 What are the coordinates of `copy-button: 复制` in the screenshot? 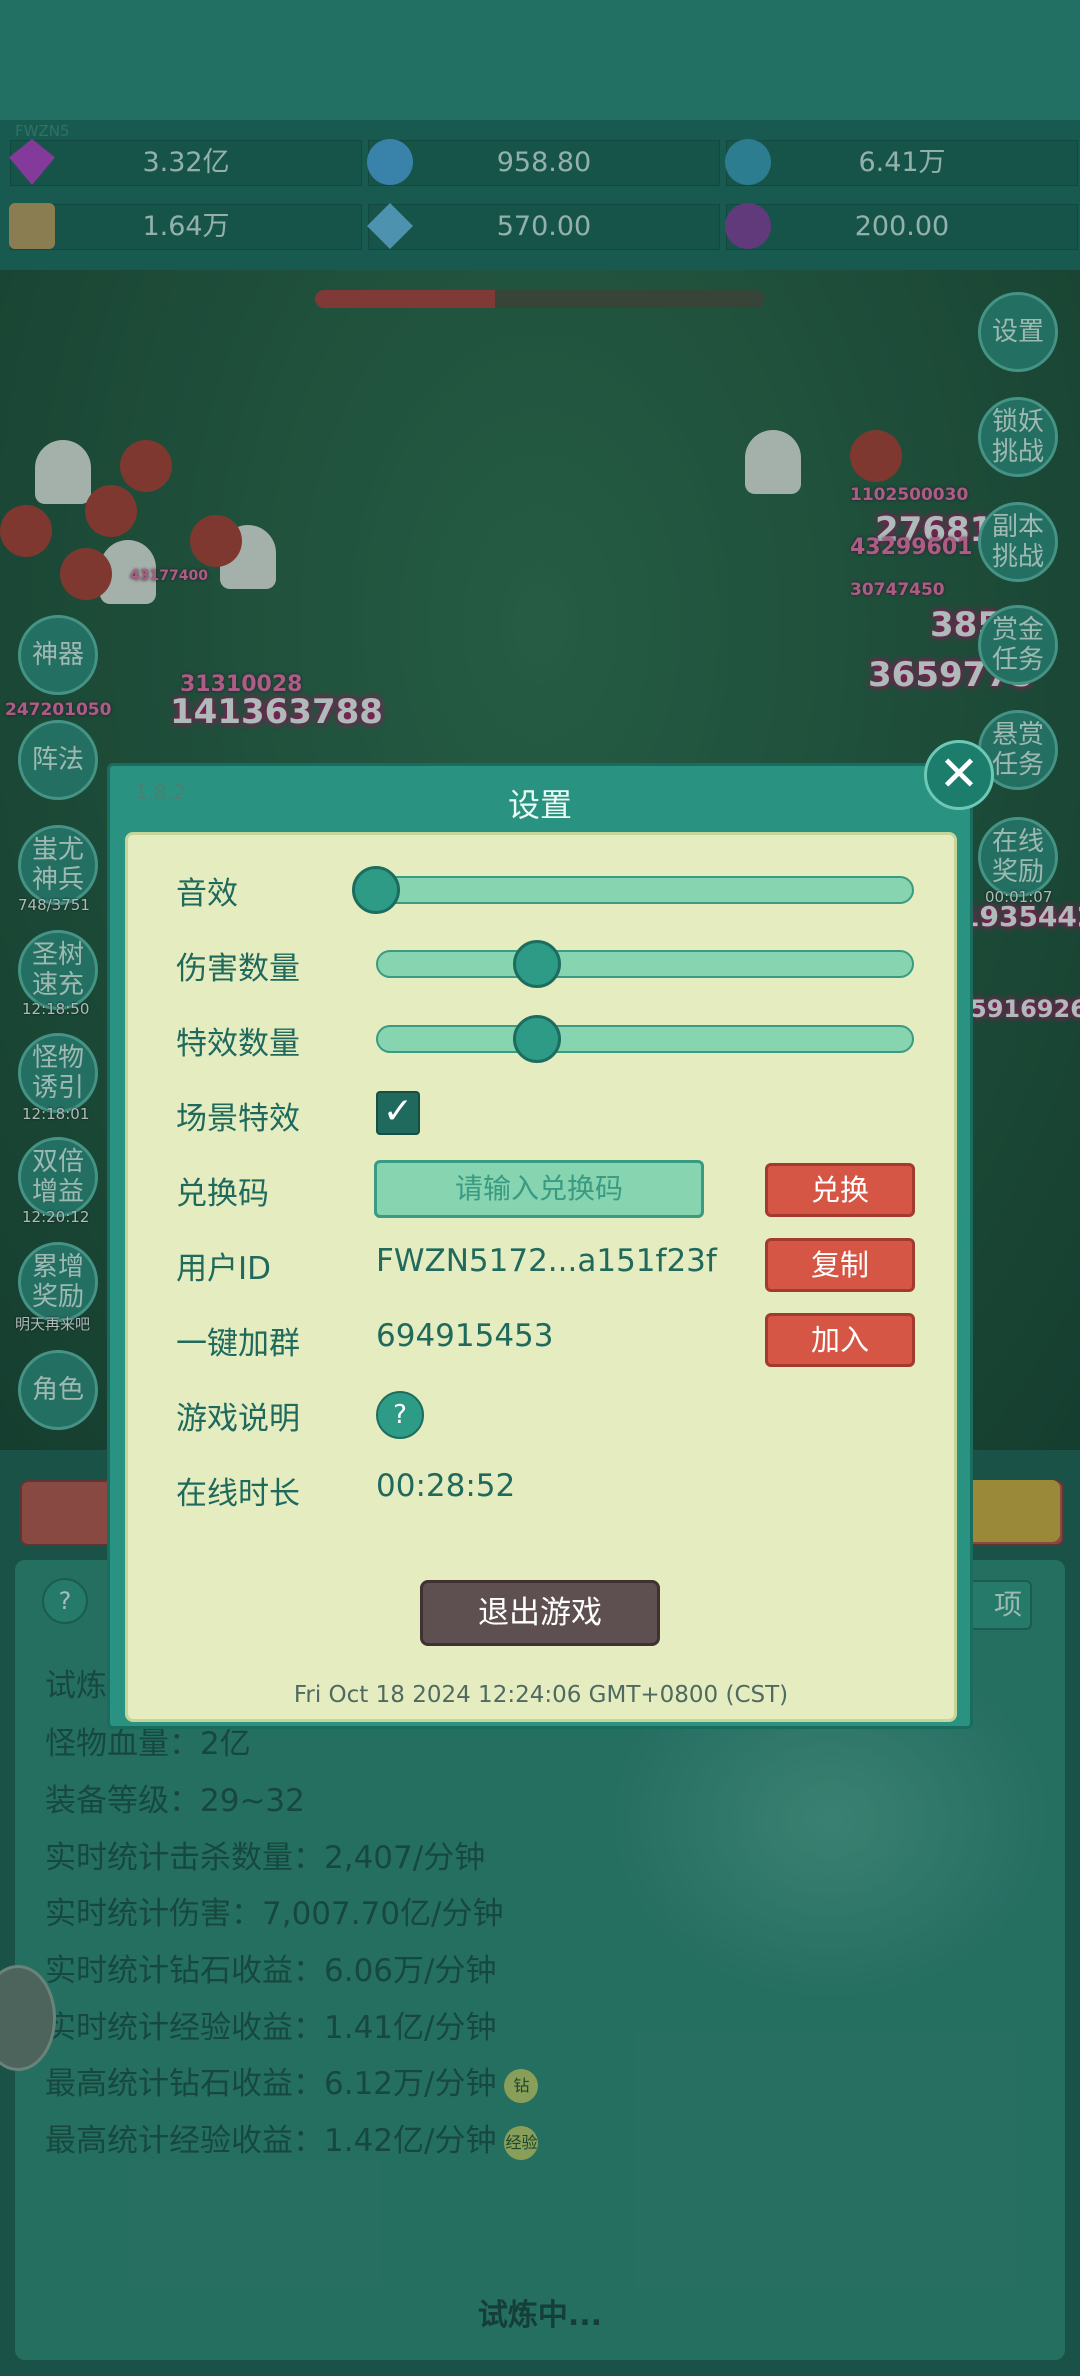 It's located at (840, 1265).